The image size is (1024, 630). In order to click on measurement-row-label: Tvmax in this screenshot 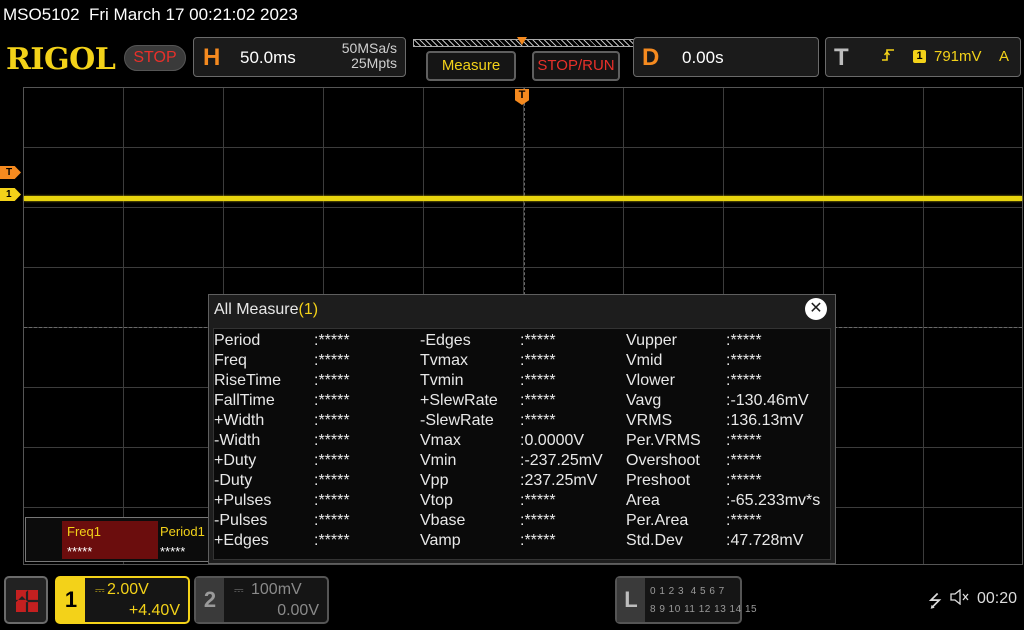, I will do `click(444, 360)`.